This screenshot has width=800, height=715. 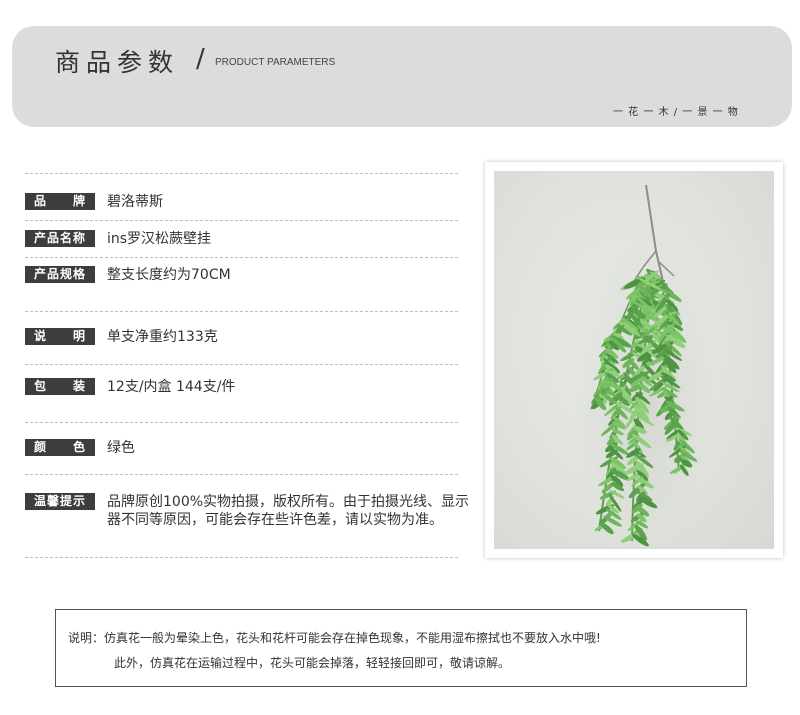 What do you see at coordinates (169, 275) in the screenshot?
I see `param-value: 整支长度约为70CM` at bounding box center [169, 275].